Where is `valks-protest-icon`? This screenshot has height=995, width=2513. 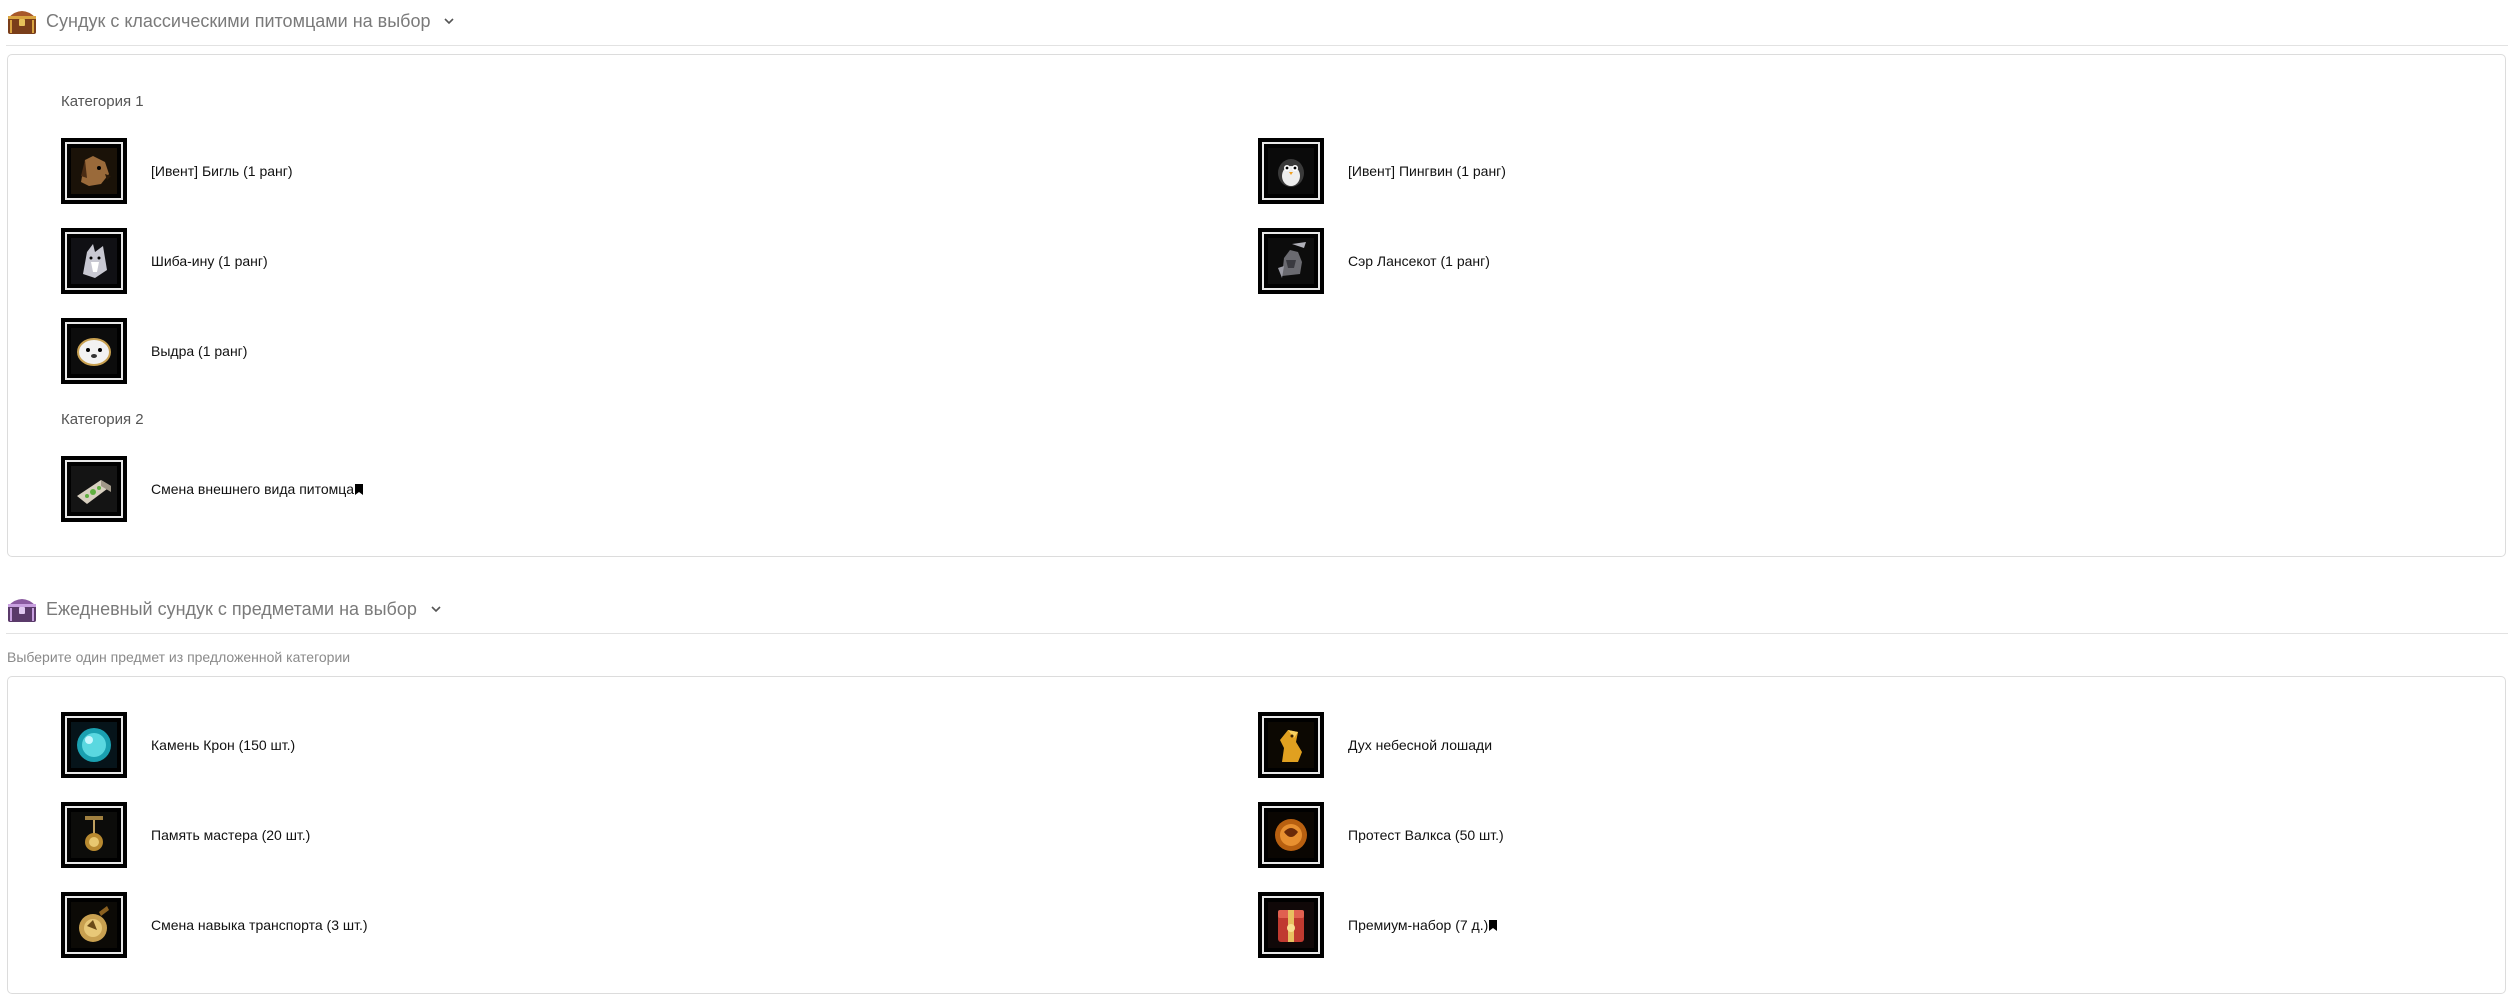 valks-protest-icon is located at coordinates (1291, 835).